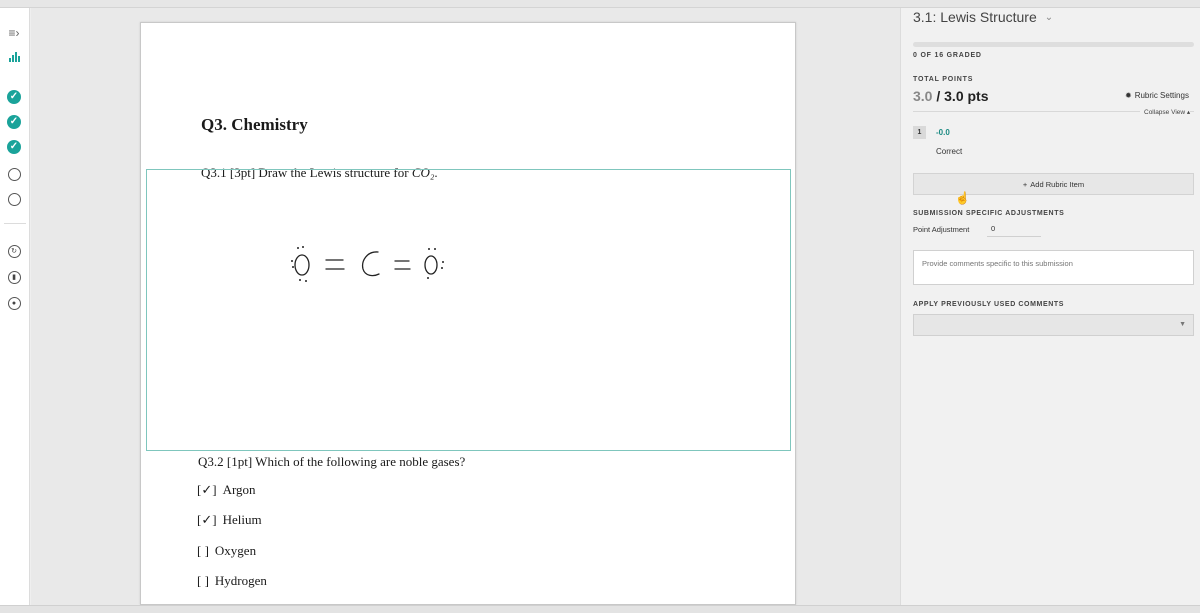 The width and height of the screenshot is (1200, 613). I want to click on previous-comments-heading: APPLY PREVIOUSLY USED COMMENTS, so click(989, 304).